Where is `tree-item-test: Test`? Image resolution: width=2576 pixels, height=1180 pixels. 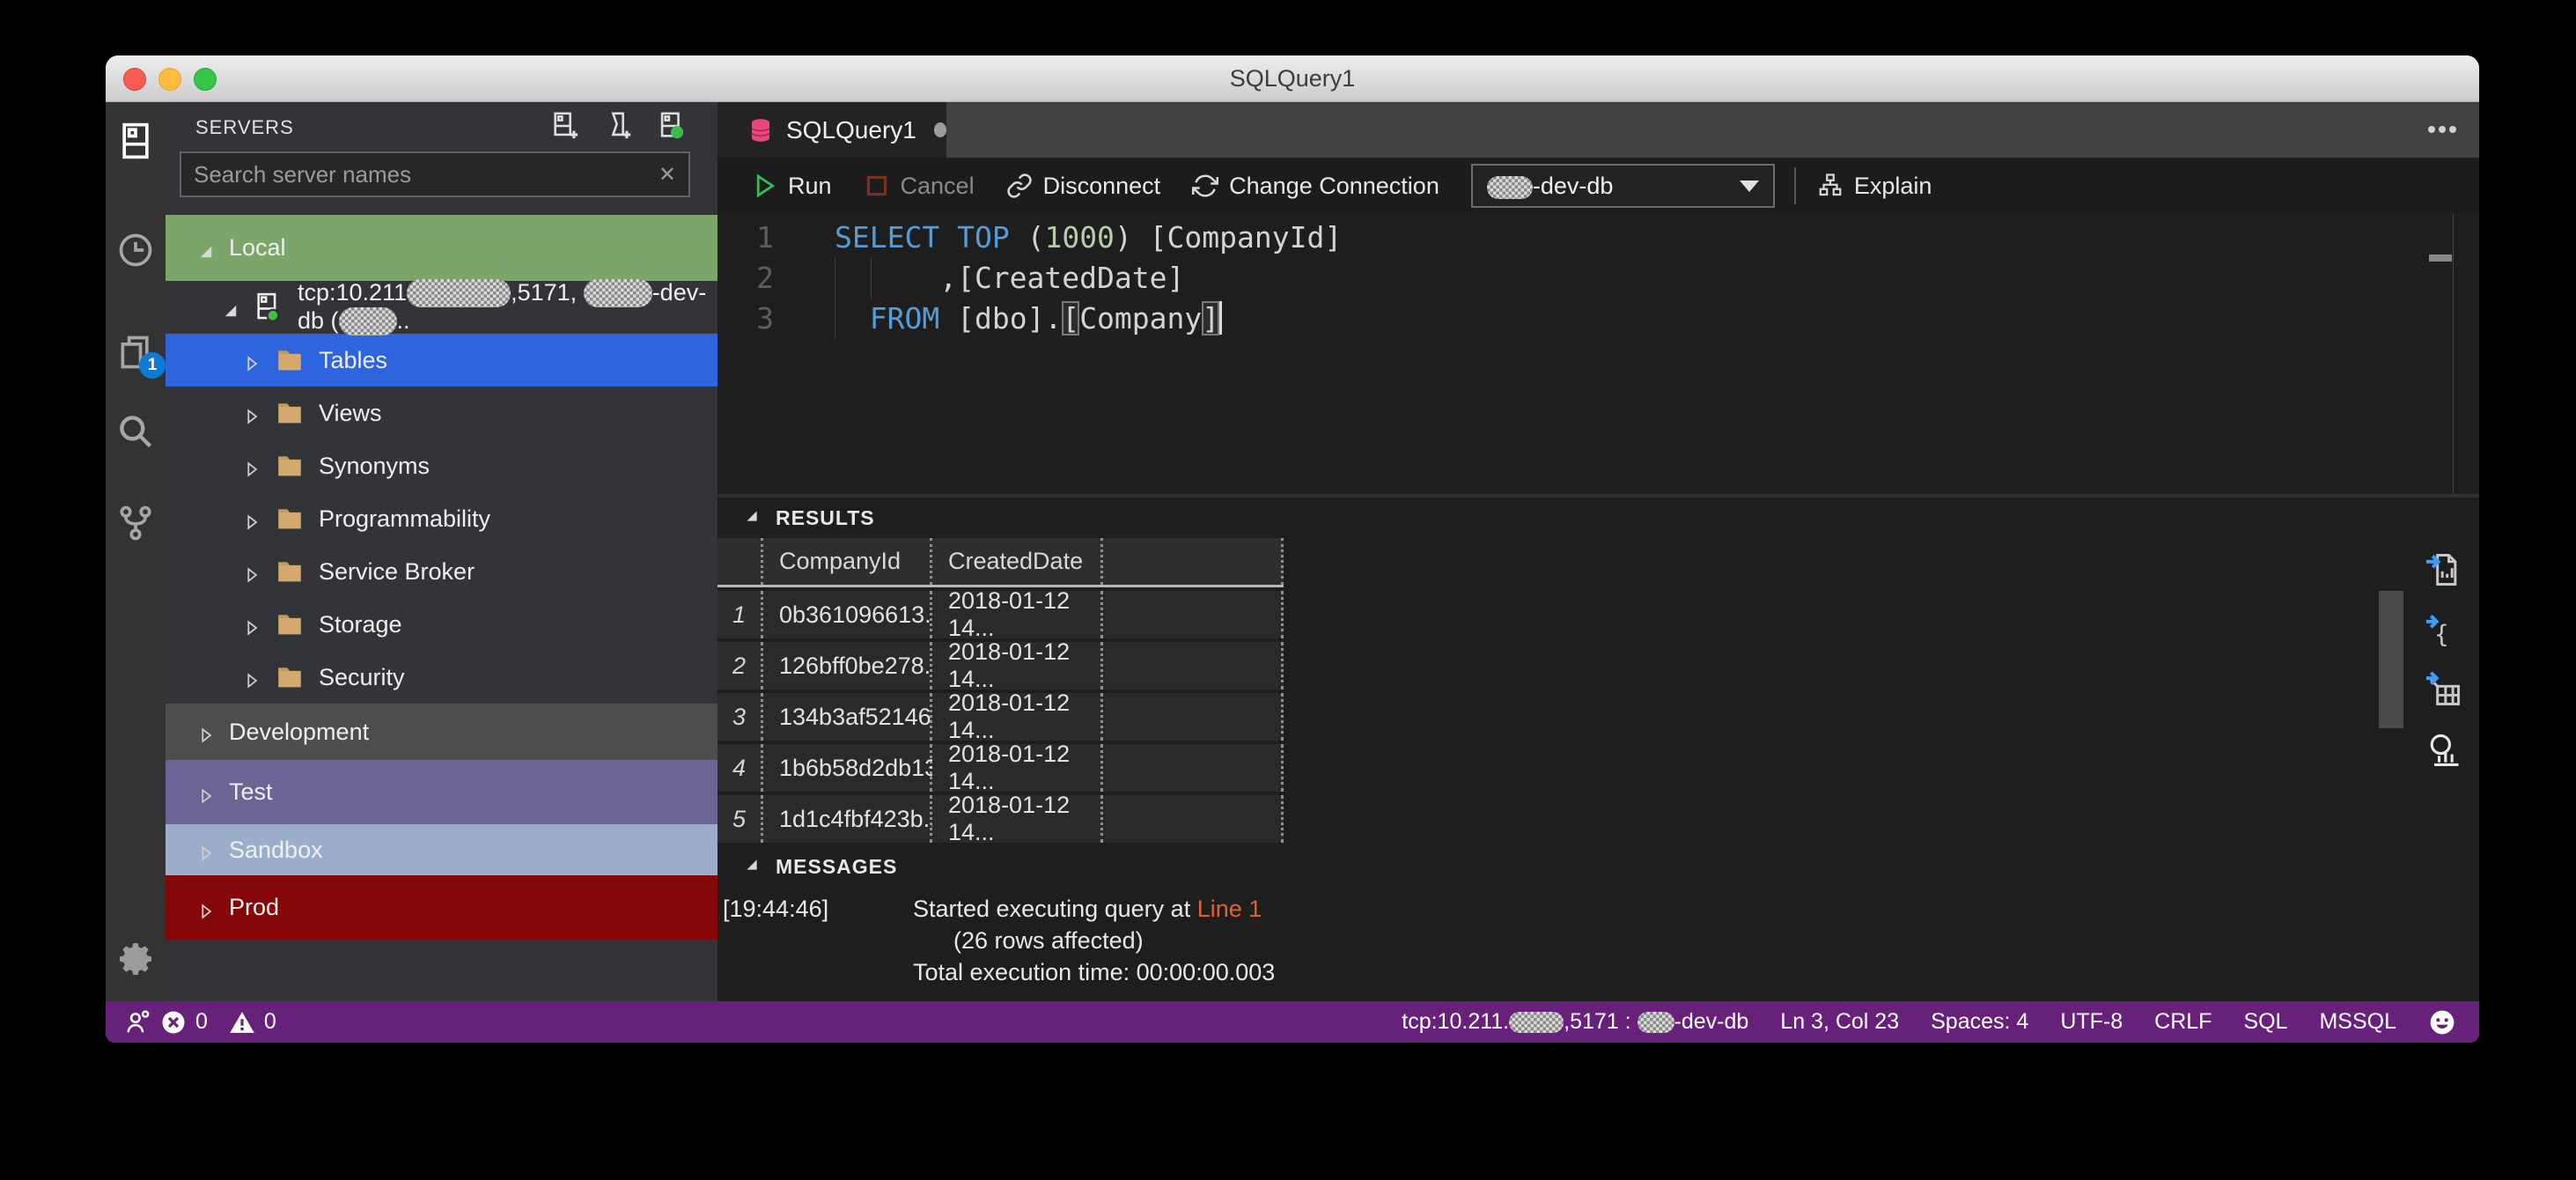 tree-item-test: Test is located at coordinates (442, 792).